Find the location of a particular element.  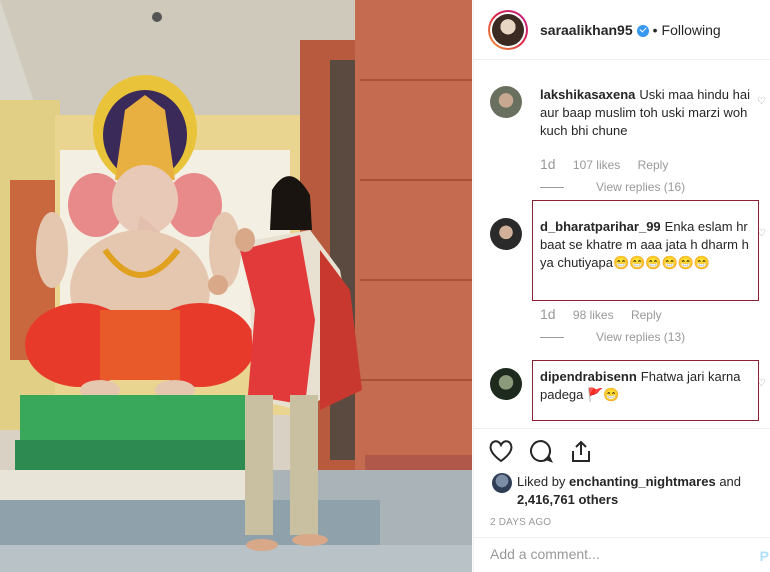

verified-badge-icon is located at coordinates (642, 30).